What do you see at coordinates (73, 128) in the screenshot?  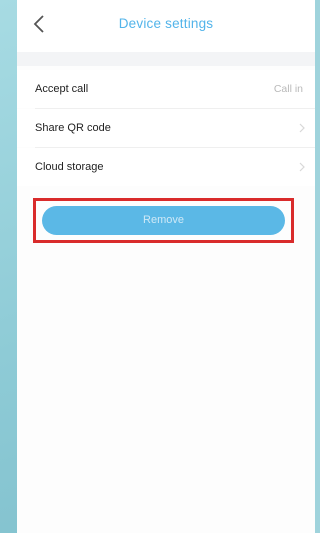 I see `setting-label: Share QR code` at bounding box center [73, 128].